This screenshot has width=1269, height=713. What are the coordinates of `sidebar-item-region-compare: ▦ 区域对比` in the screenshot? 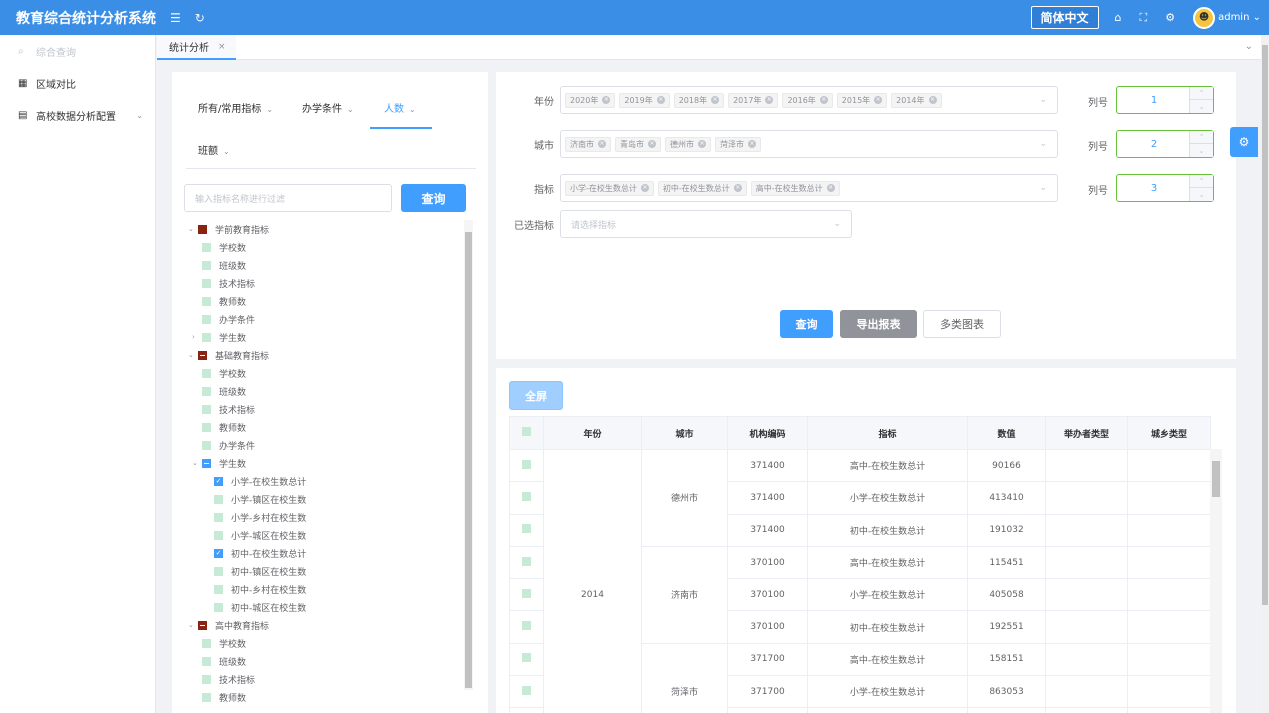 It's located at (77, 83).